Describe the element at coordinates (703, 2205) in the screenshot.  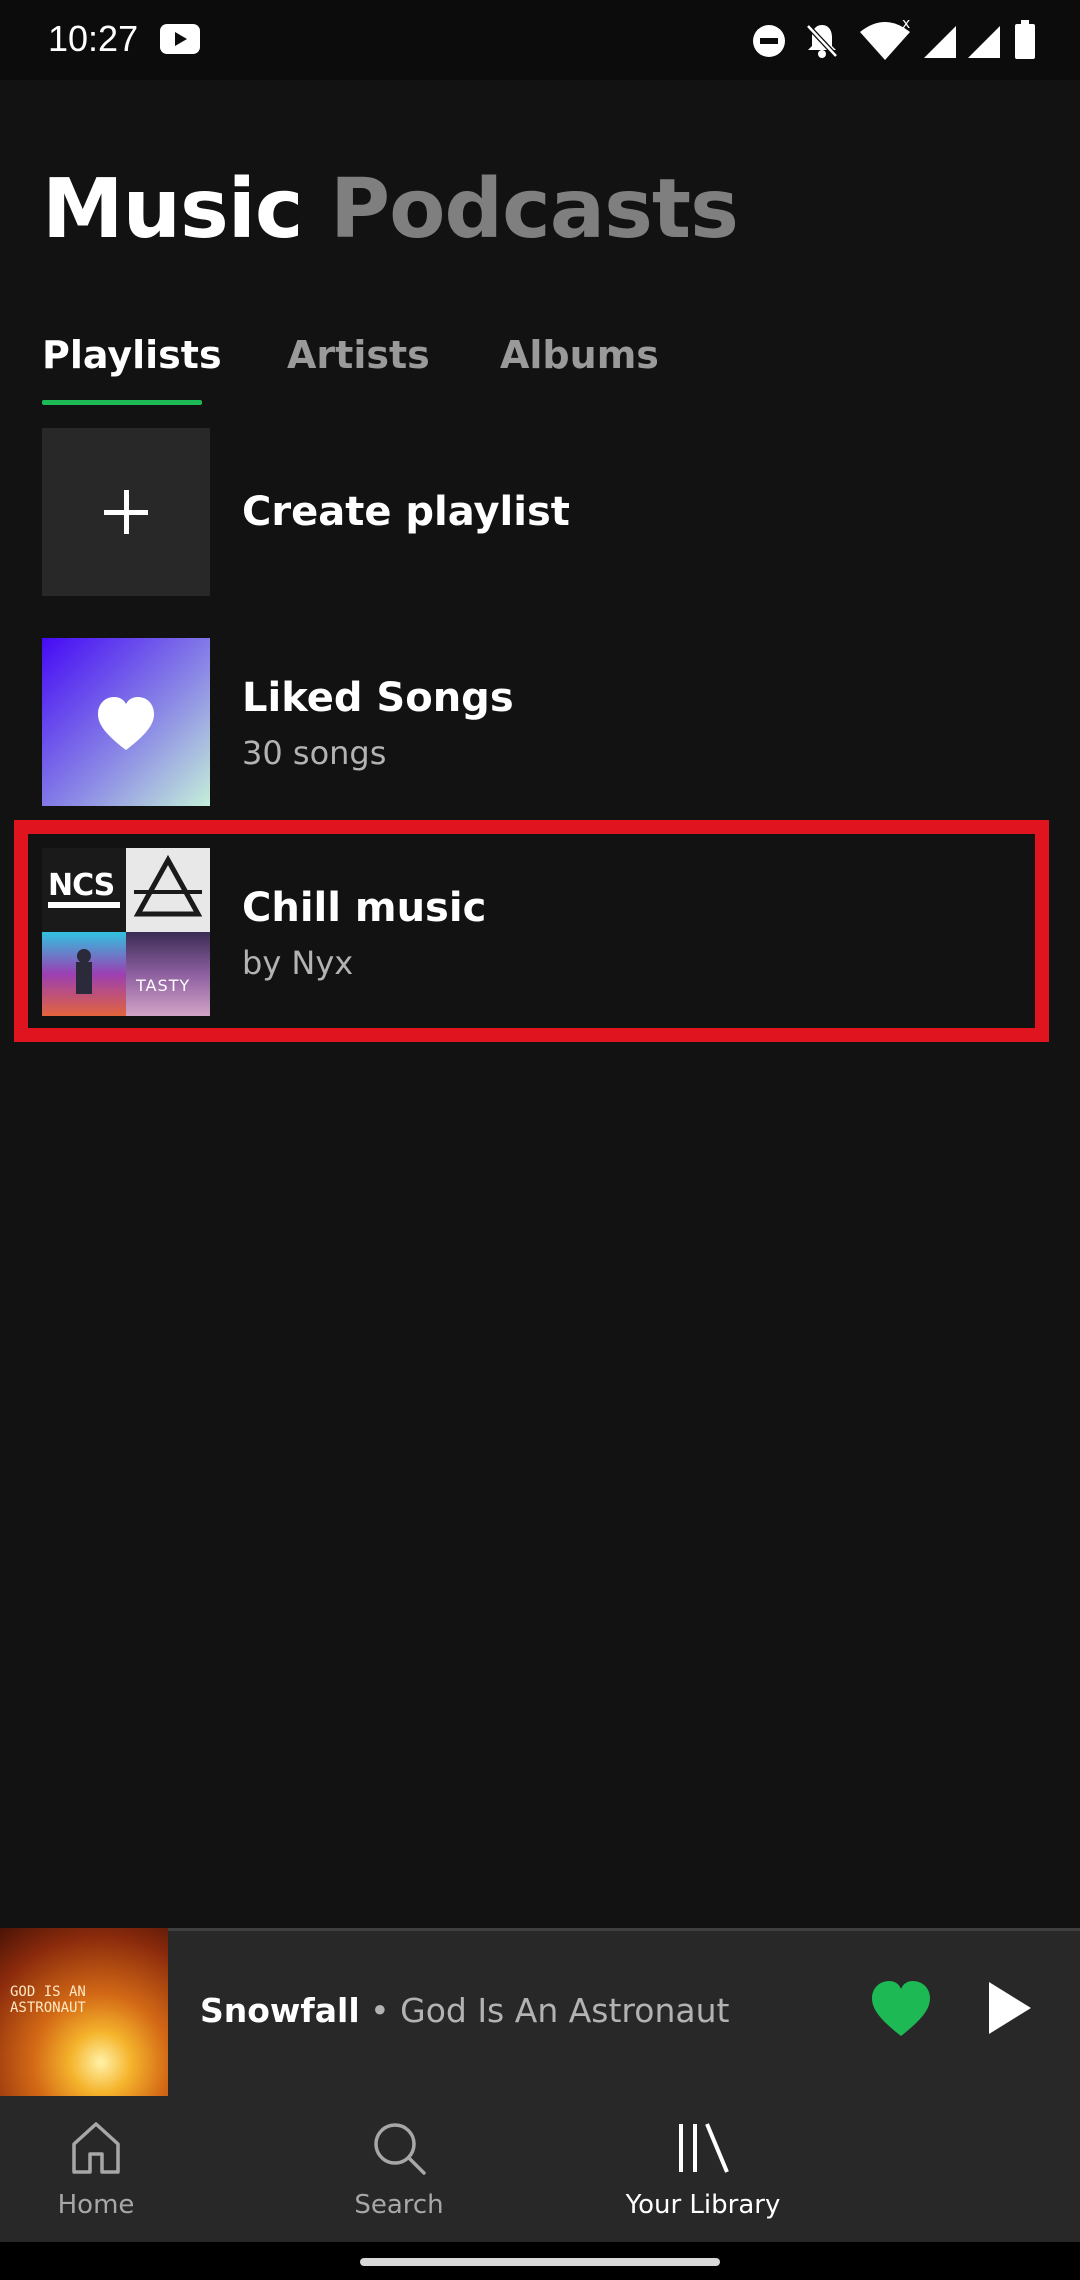
I see `nav-your-library-label: Your Library` at that location.